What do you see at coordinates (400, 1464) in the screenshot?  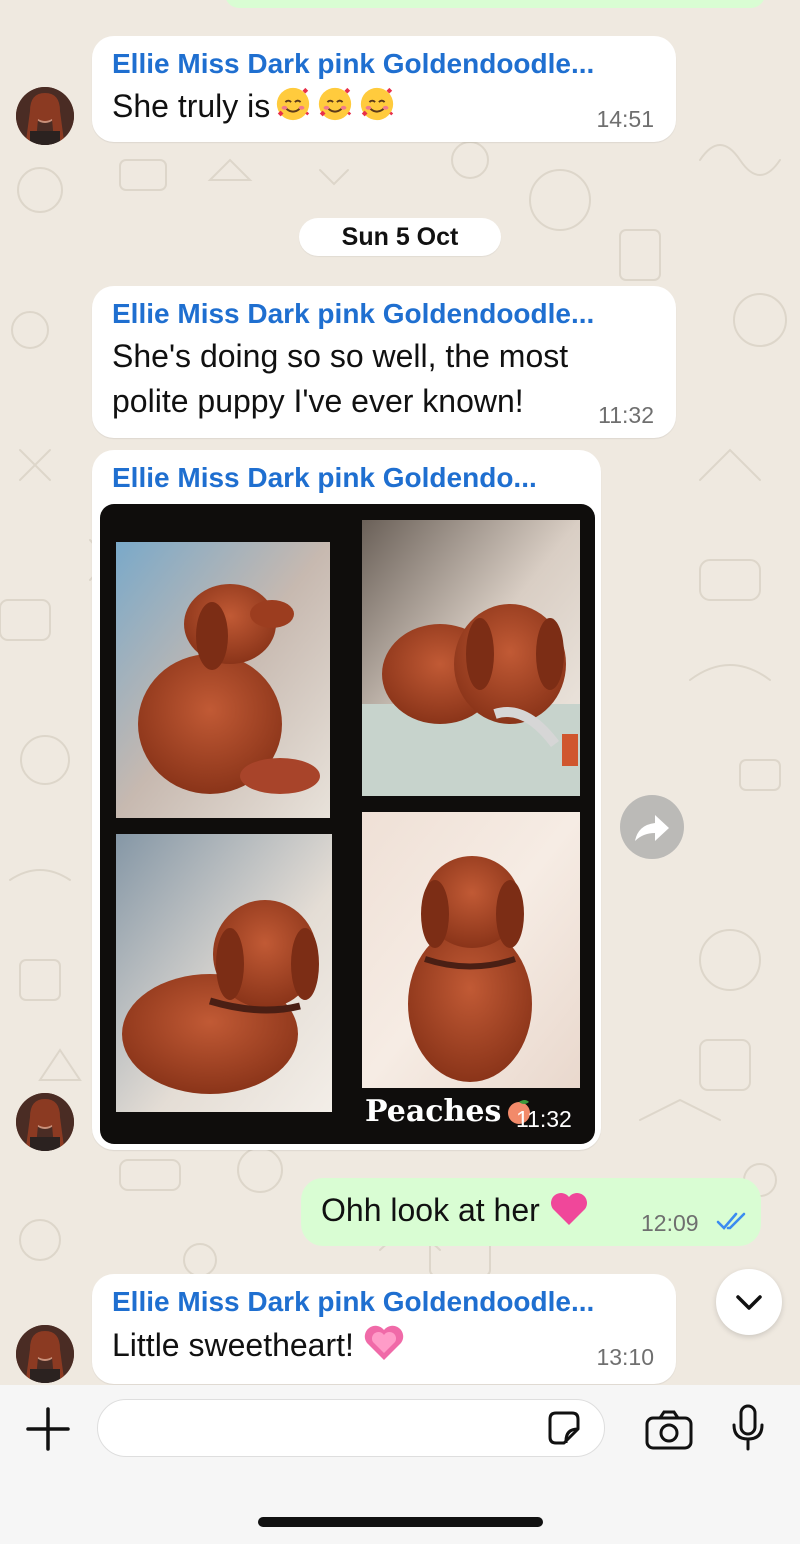 I see `composer-bar` at bounding box center [400, 1464].